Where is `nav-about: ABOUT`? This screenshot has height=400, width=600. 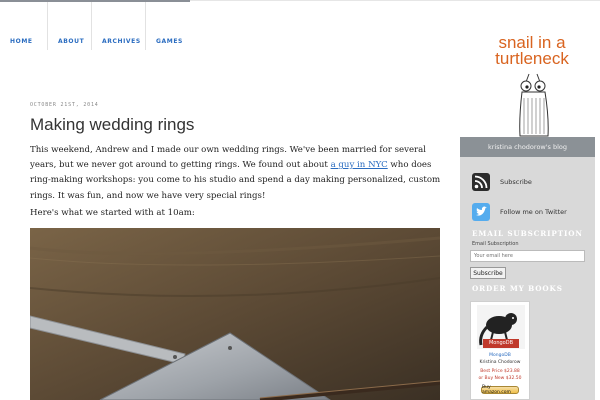 nav-about: ABOUT is located at coordinates (70, 26).